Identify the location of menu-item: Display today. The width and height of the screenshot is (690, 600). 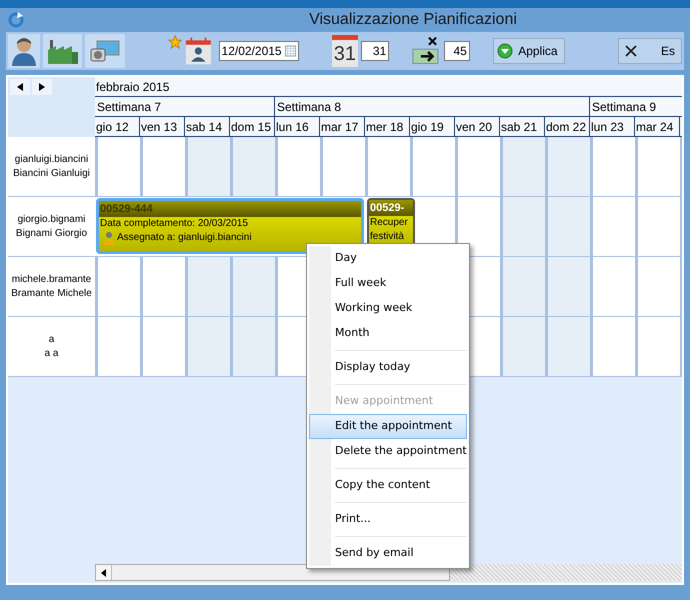
(388, 367).